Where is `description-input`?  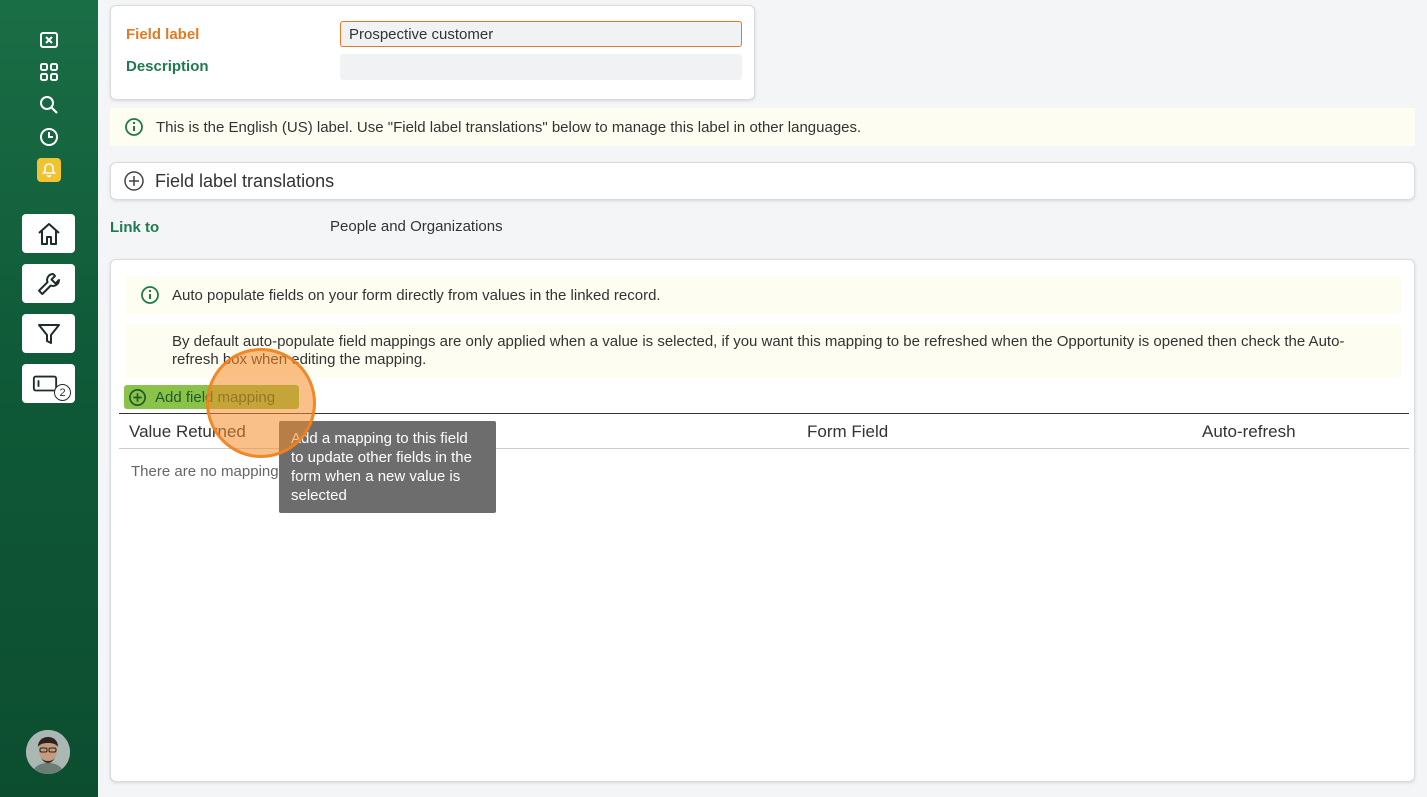 description-input is located at coordinates (541, 67).